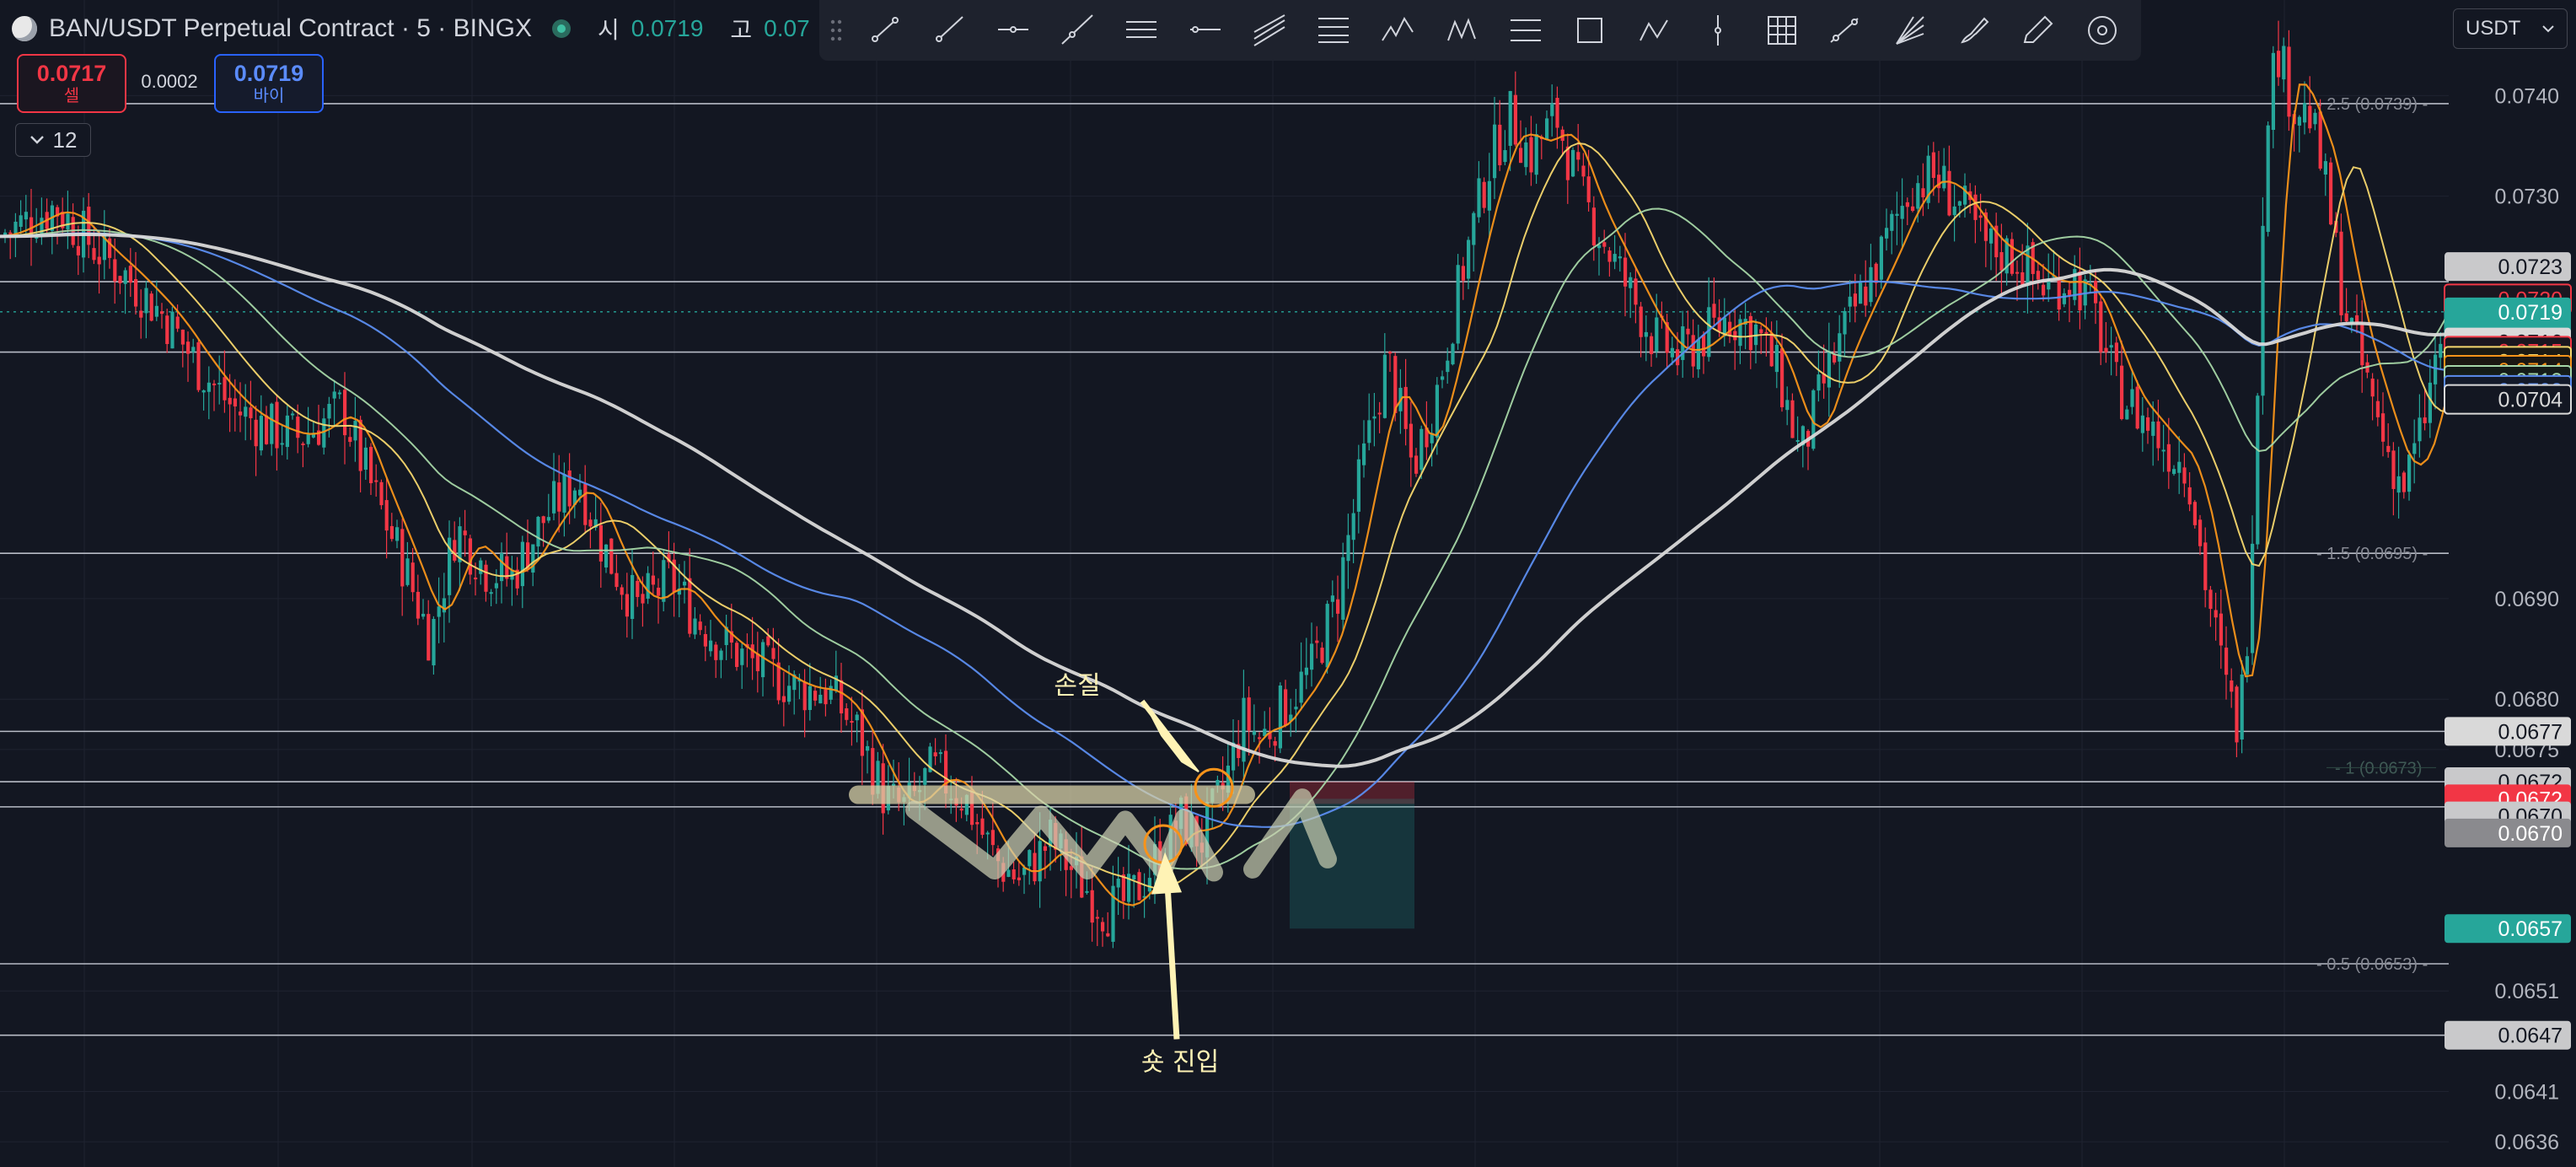 The height and width of the screenshot is (1167, 2576). I want to click on horizontal-ray-icon, so click(1013, 30).